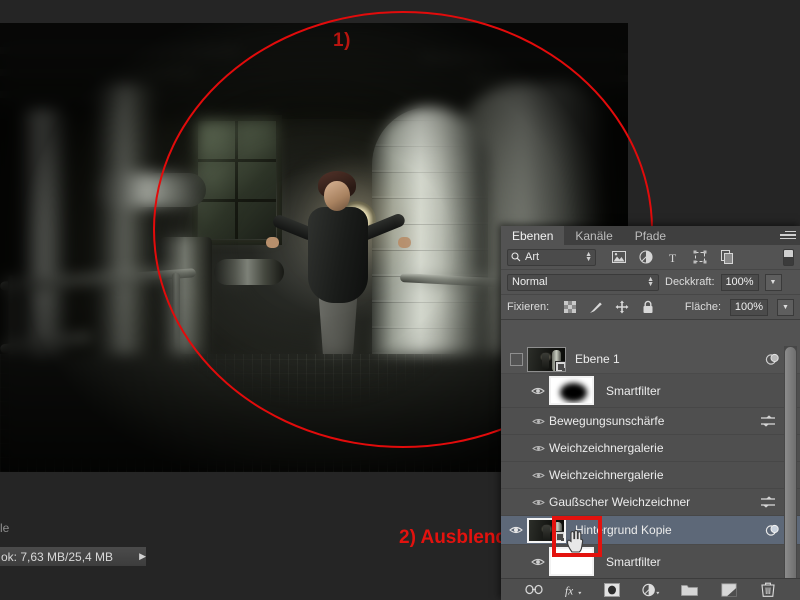 This screenshot has height=600, width=800. Describe the element at coordinates (621, 307) in the screenshot. I see `position-lock-icon` at that location.